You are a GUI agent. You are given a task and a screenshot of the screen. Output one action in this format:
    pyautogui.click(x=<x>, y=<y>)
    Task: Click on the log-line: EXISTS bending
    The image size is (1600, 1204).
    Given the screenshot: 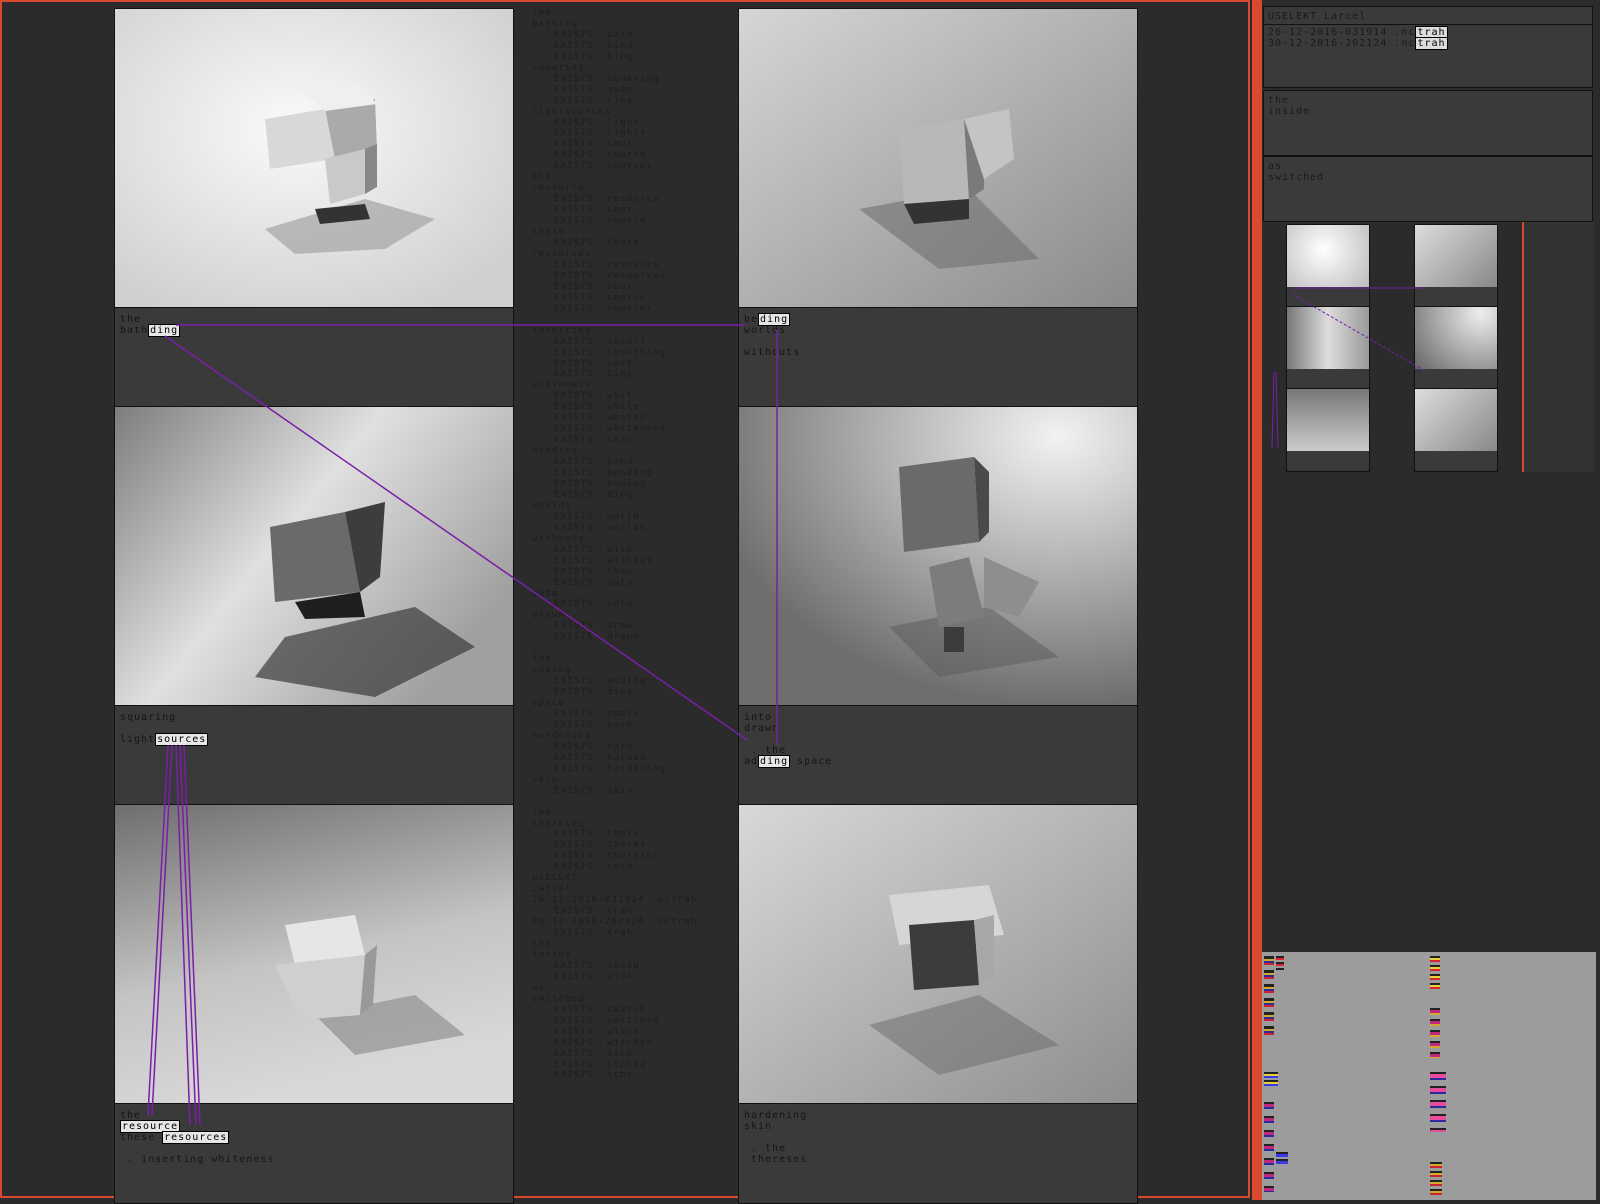 What is the action you would take?
    pyautogui.click(x=604, y=473)
    